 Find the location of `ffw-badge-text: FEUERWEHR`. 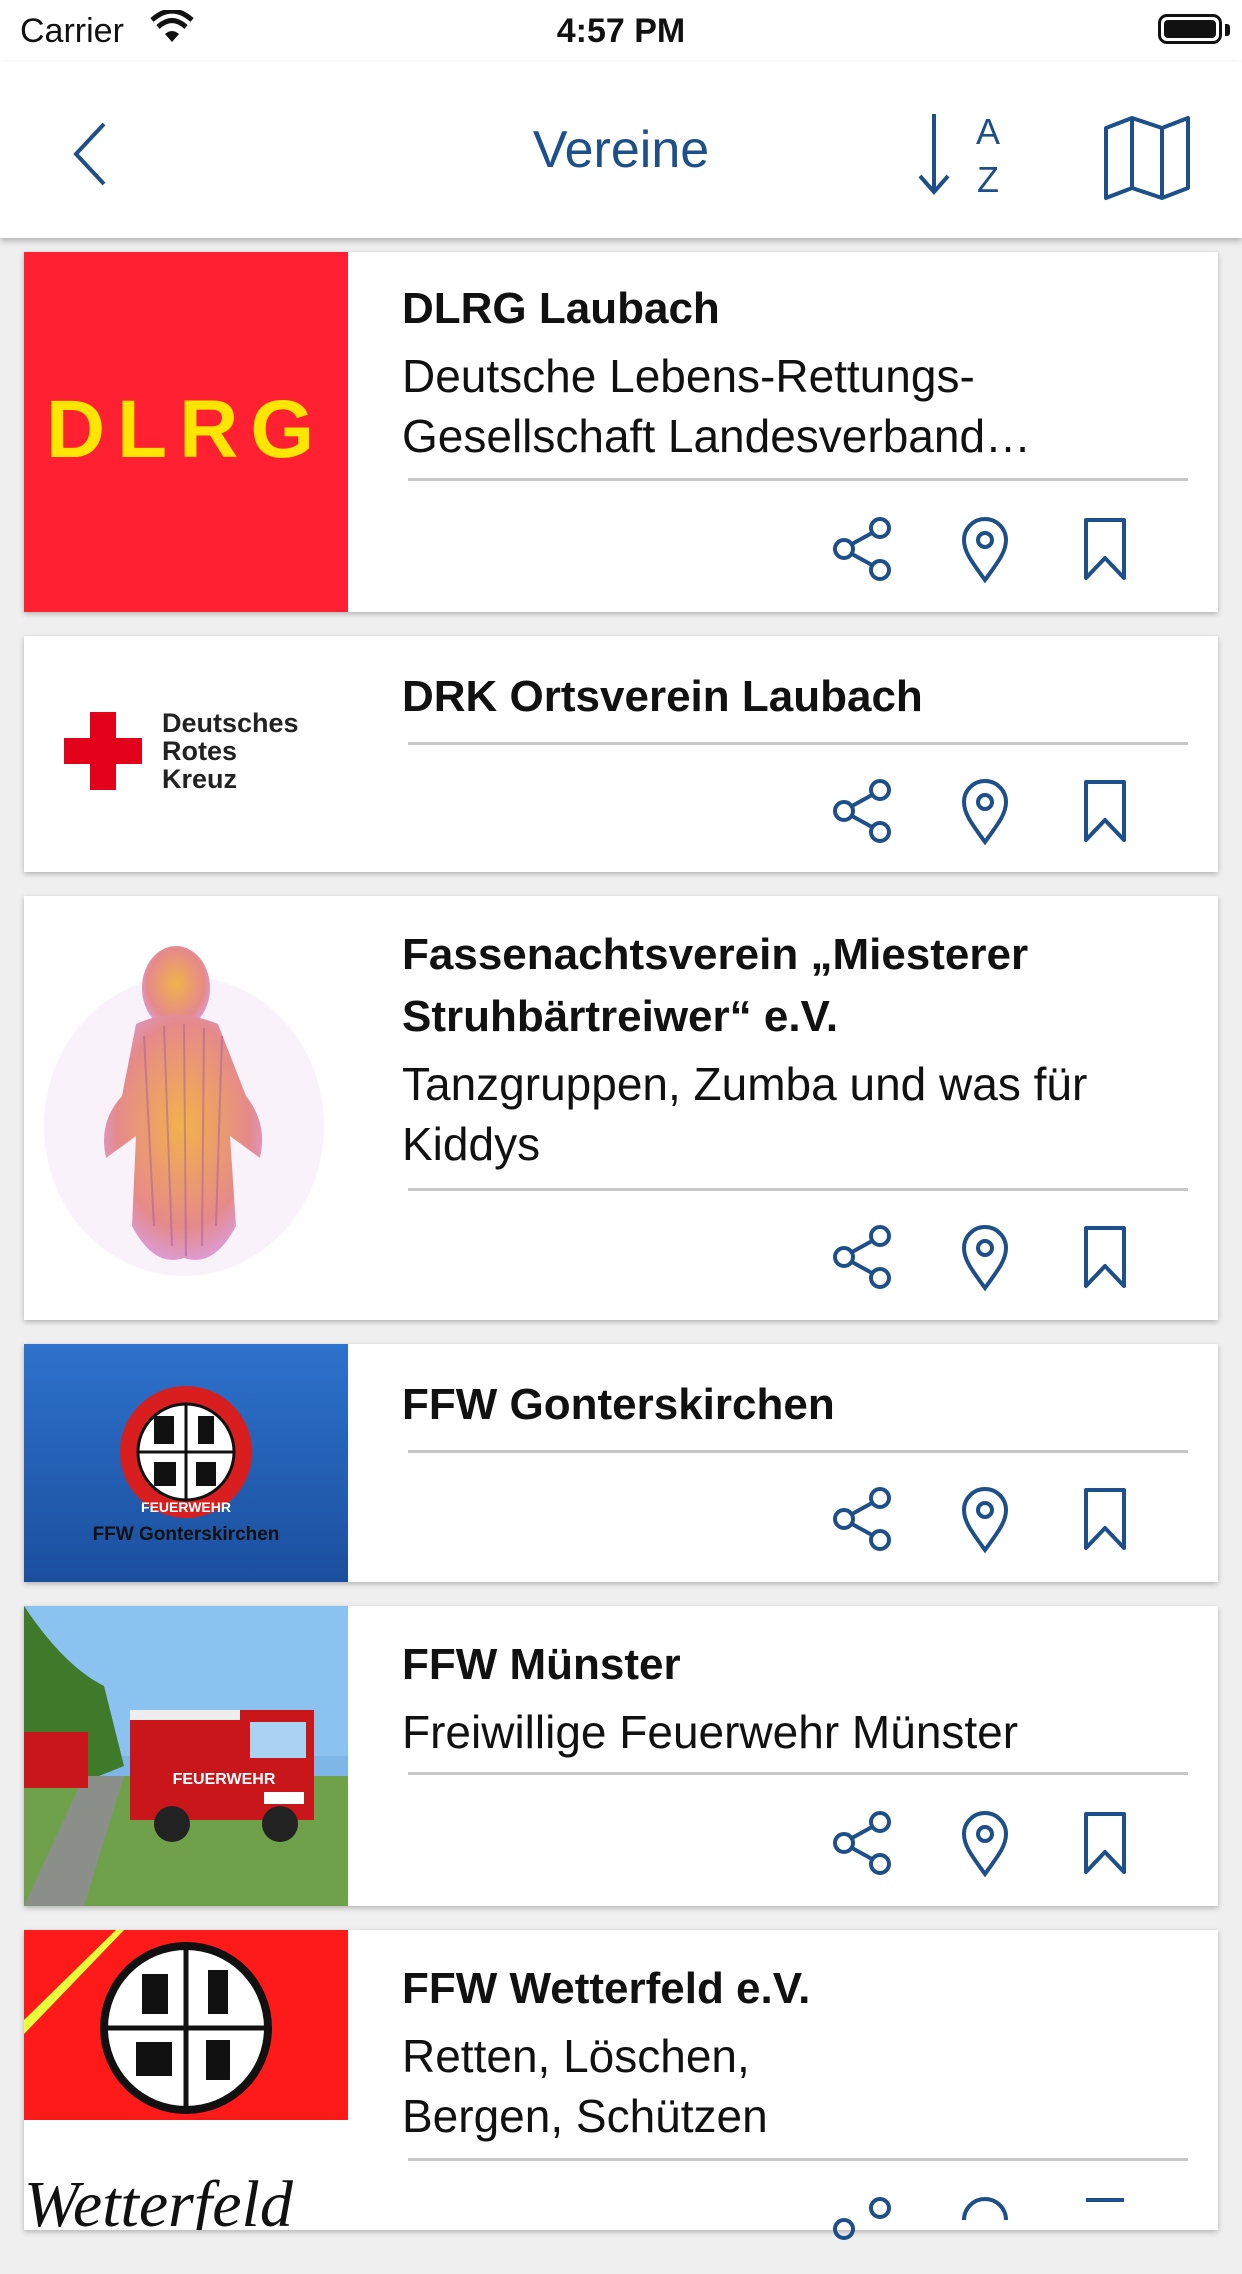

ffw-badge-text: FEUERWEHR is located at coordinates (186, 1507).